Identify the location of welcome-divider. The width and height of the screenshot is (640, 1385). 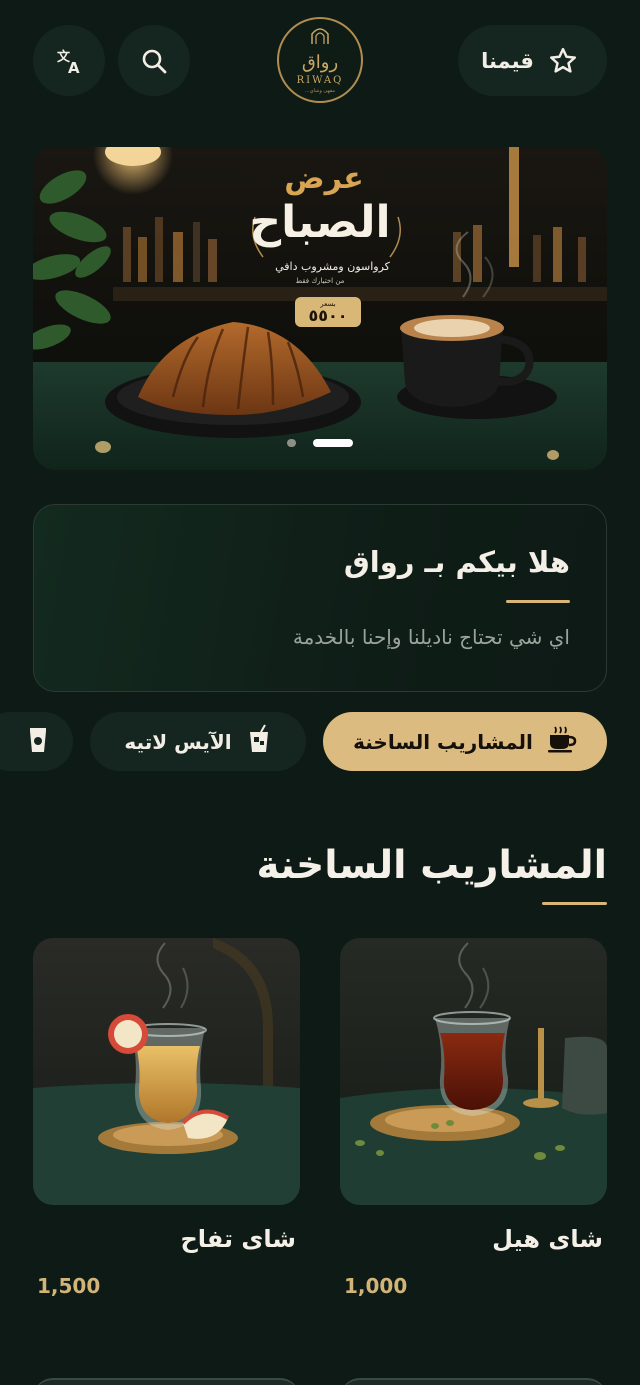
(538, 601).